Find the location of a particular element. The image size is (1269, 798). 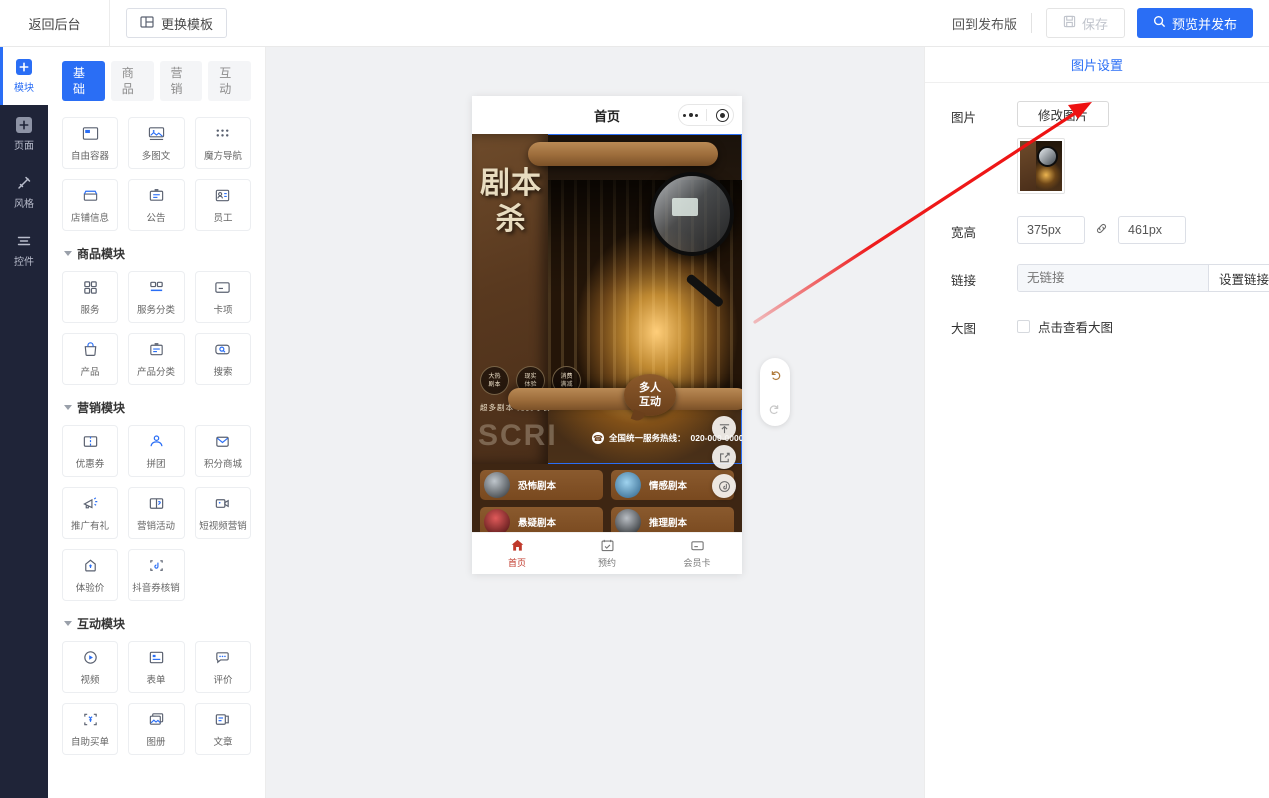

preview-publish-button: 预览并发布 is located at coordinates (1194, 23).